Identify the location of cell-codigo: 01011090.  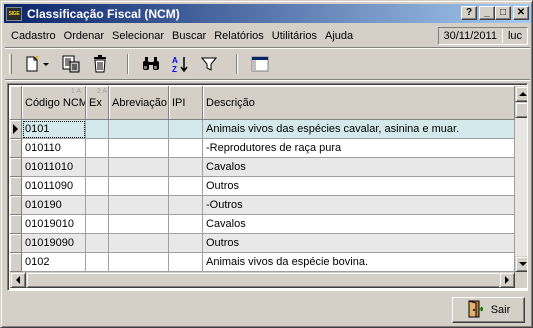
(54, 186).